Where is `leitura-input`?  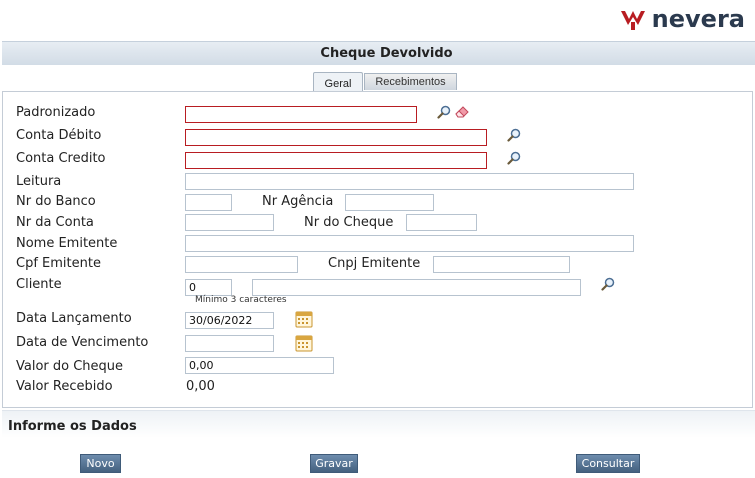 leitura-input is located at coordinates (409, 181).